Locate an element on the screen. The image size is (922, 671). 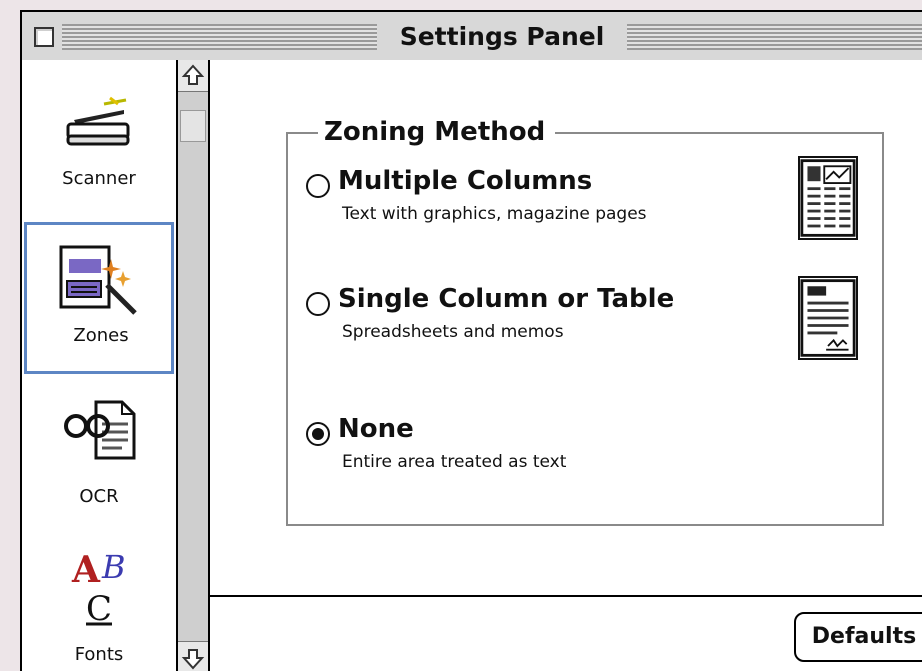
close-box-button is located at coordinates (44, 37).